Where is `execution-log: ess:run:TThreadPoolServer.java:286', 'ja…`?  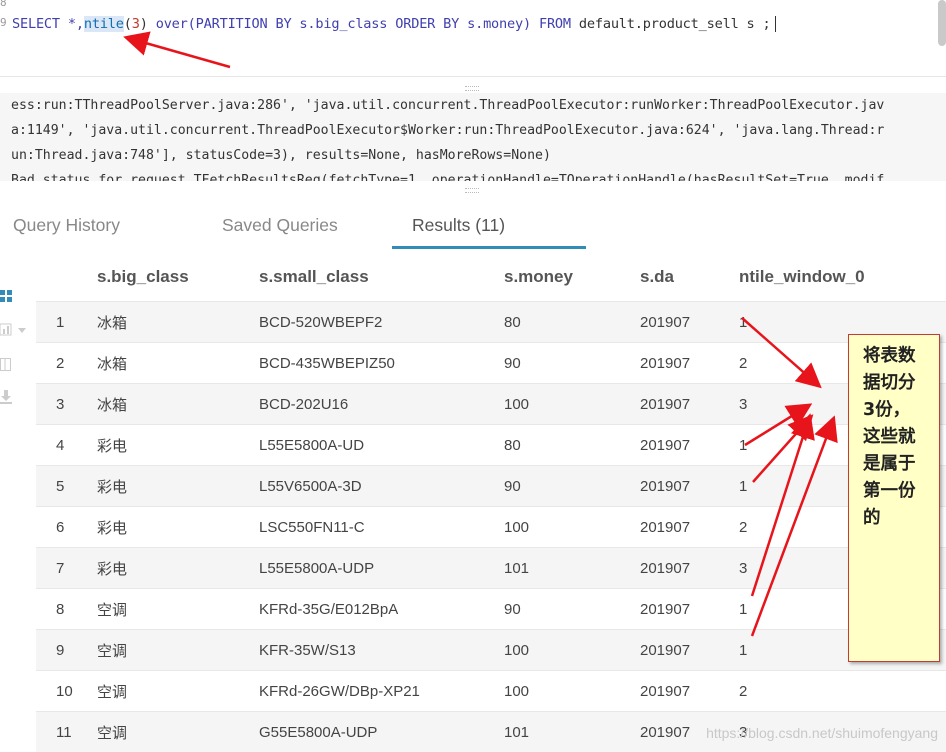 execution-log: ess:run:TThreadPoolServer.java:286', 'ja… is located at coordinates (473, 137).